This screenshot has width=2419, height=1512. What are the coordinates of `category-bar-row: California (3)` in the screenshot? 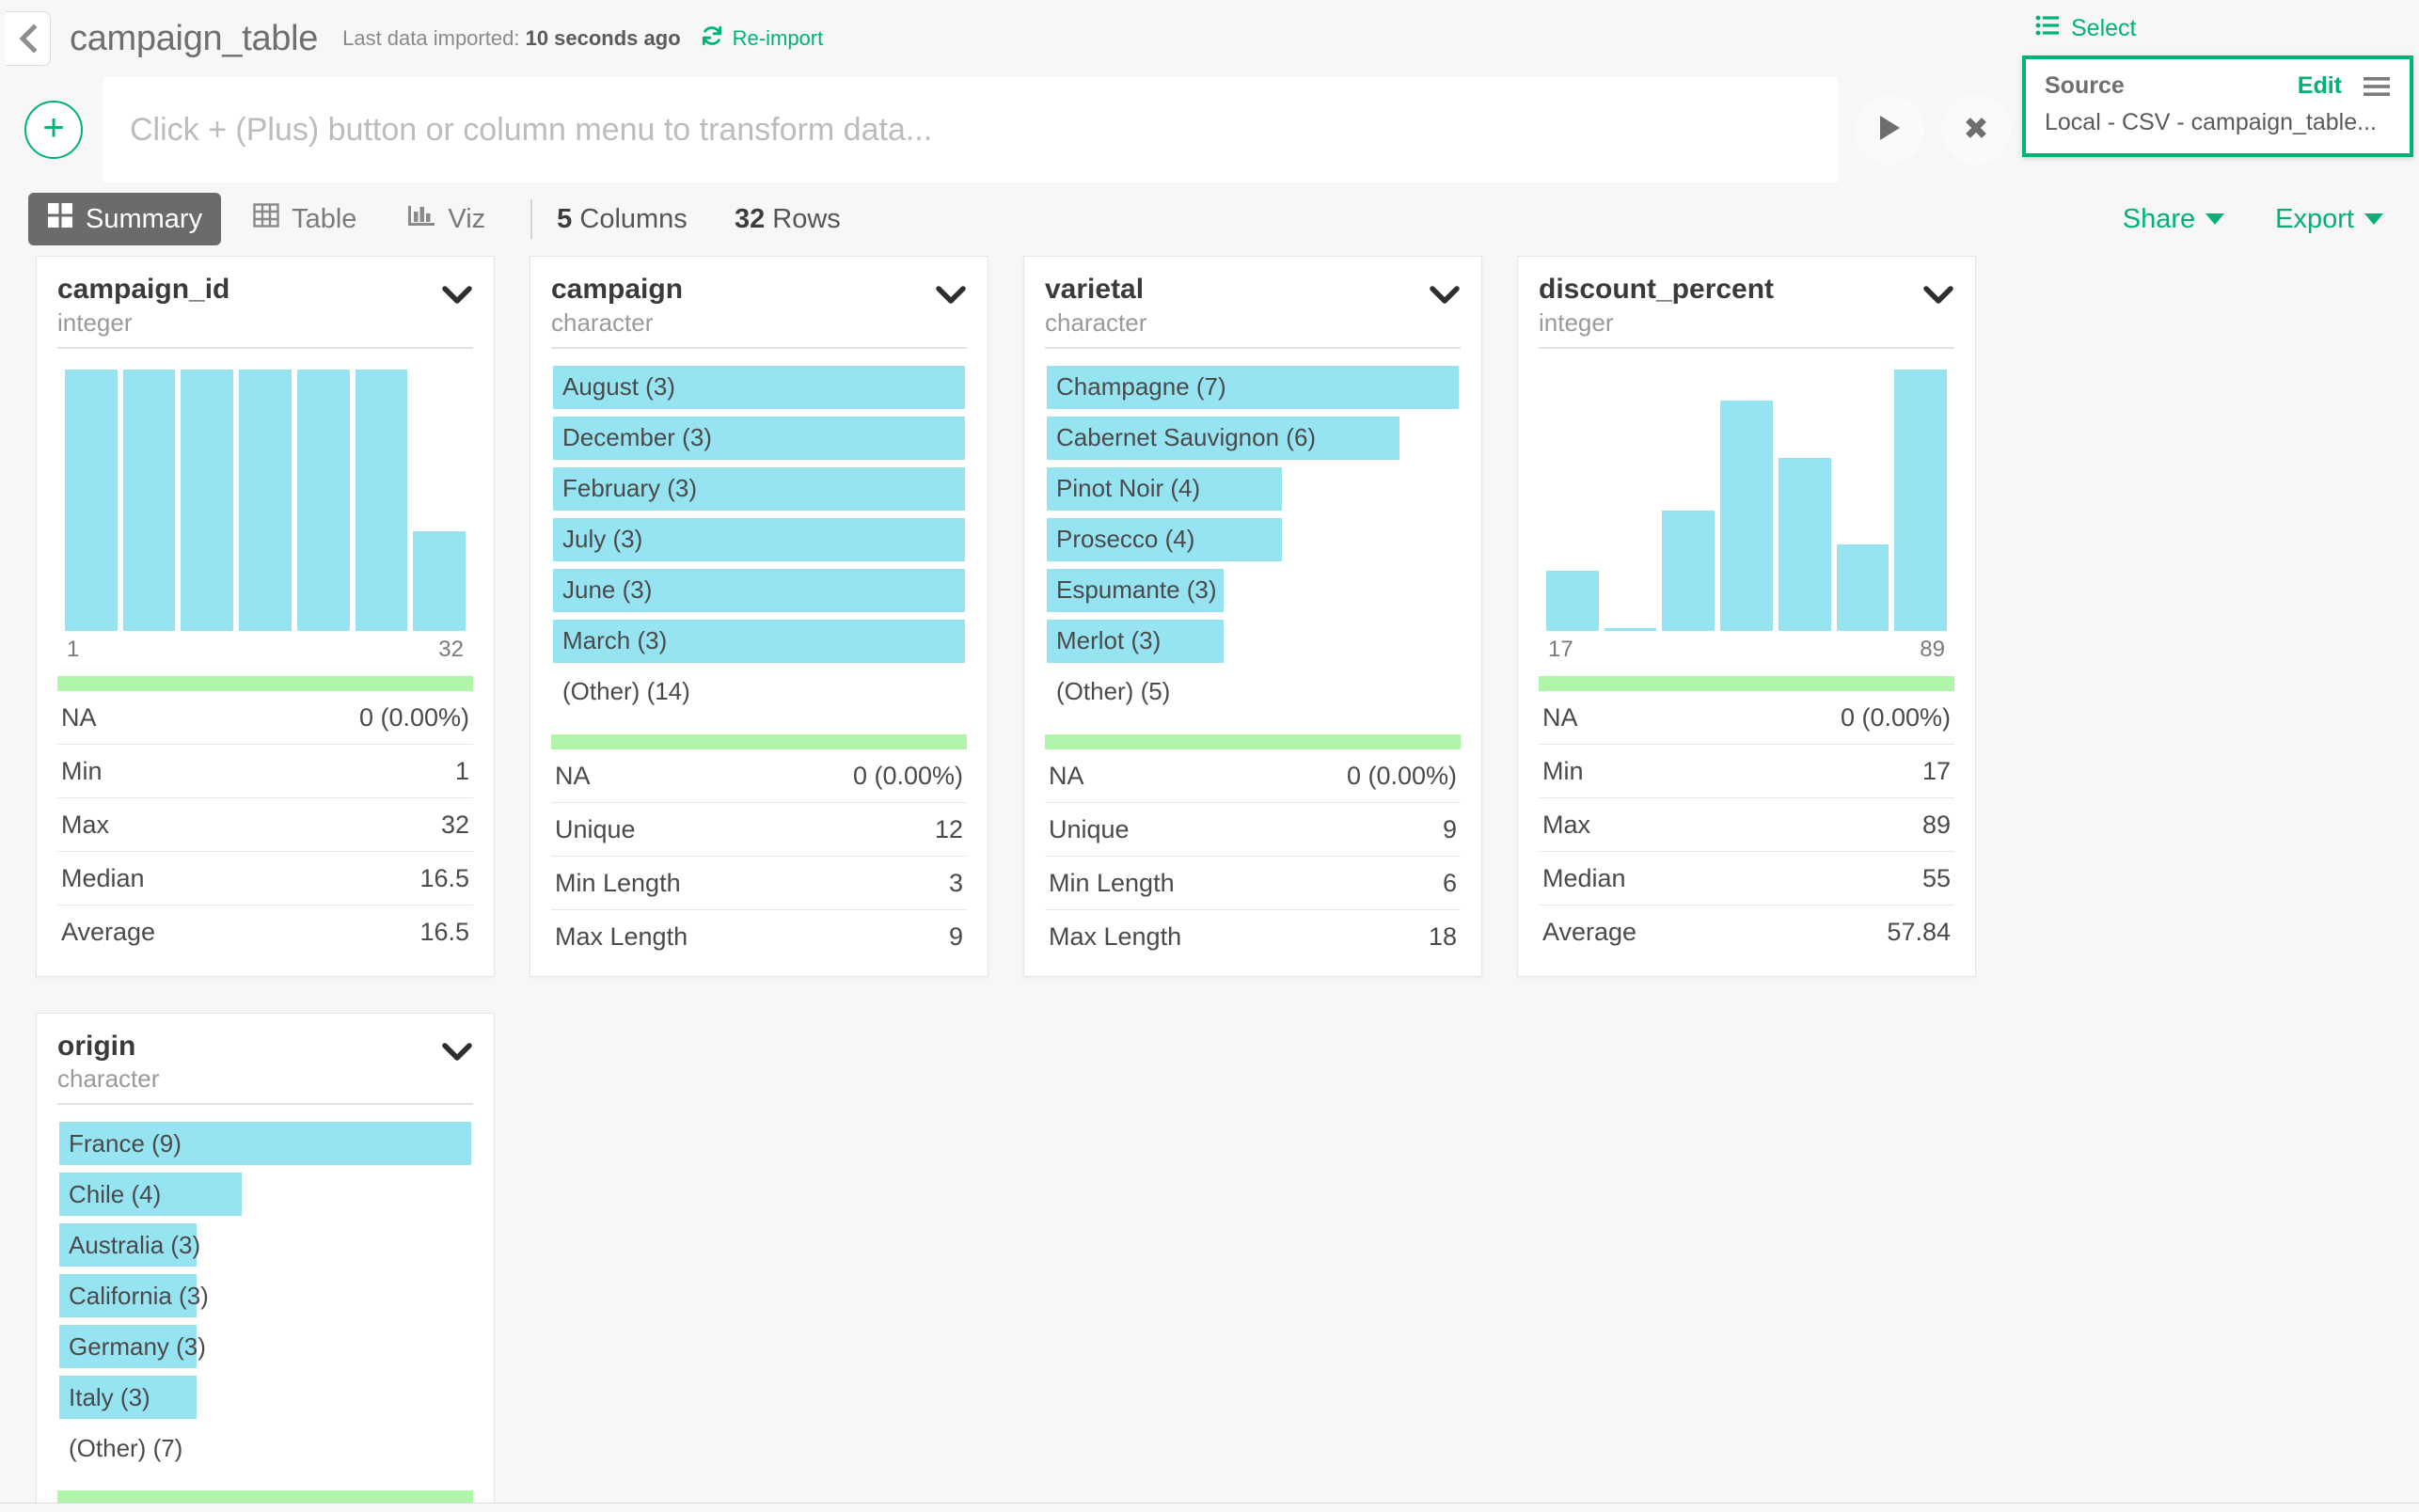 It's located at (265, 1295).